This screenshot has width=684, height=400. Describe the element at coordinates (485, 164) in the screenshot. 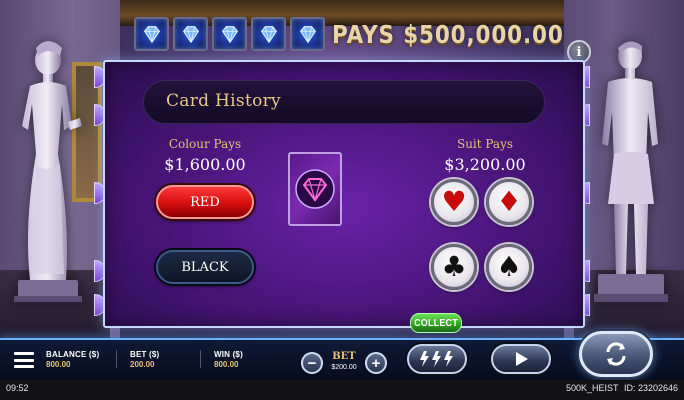

I see `suit-pays-amount: $3,200.00` at that location.